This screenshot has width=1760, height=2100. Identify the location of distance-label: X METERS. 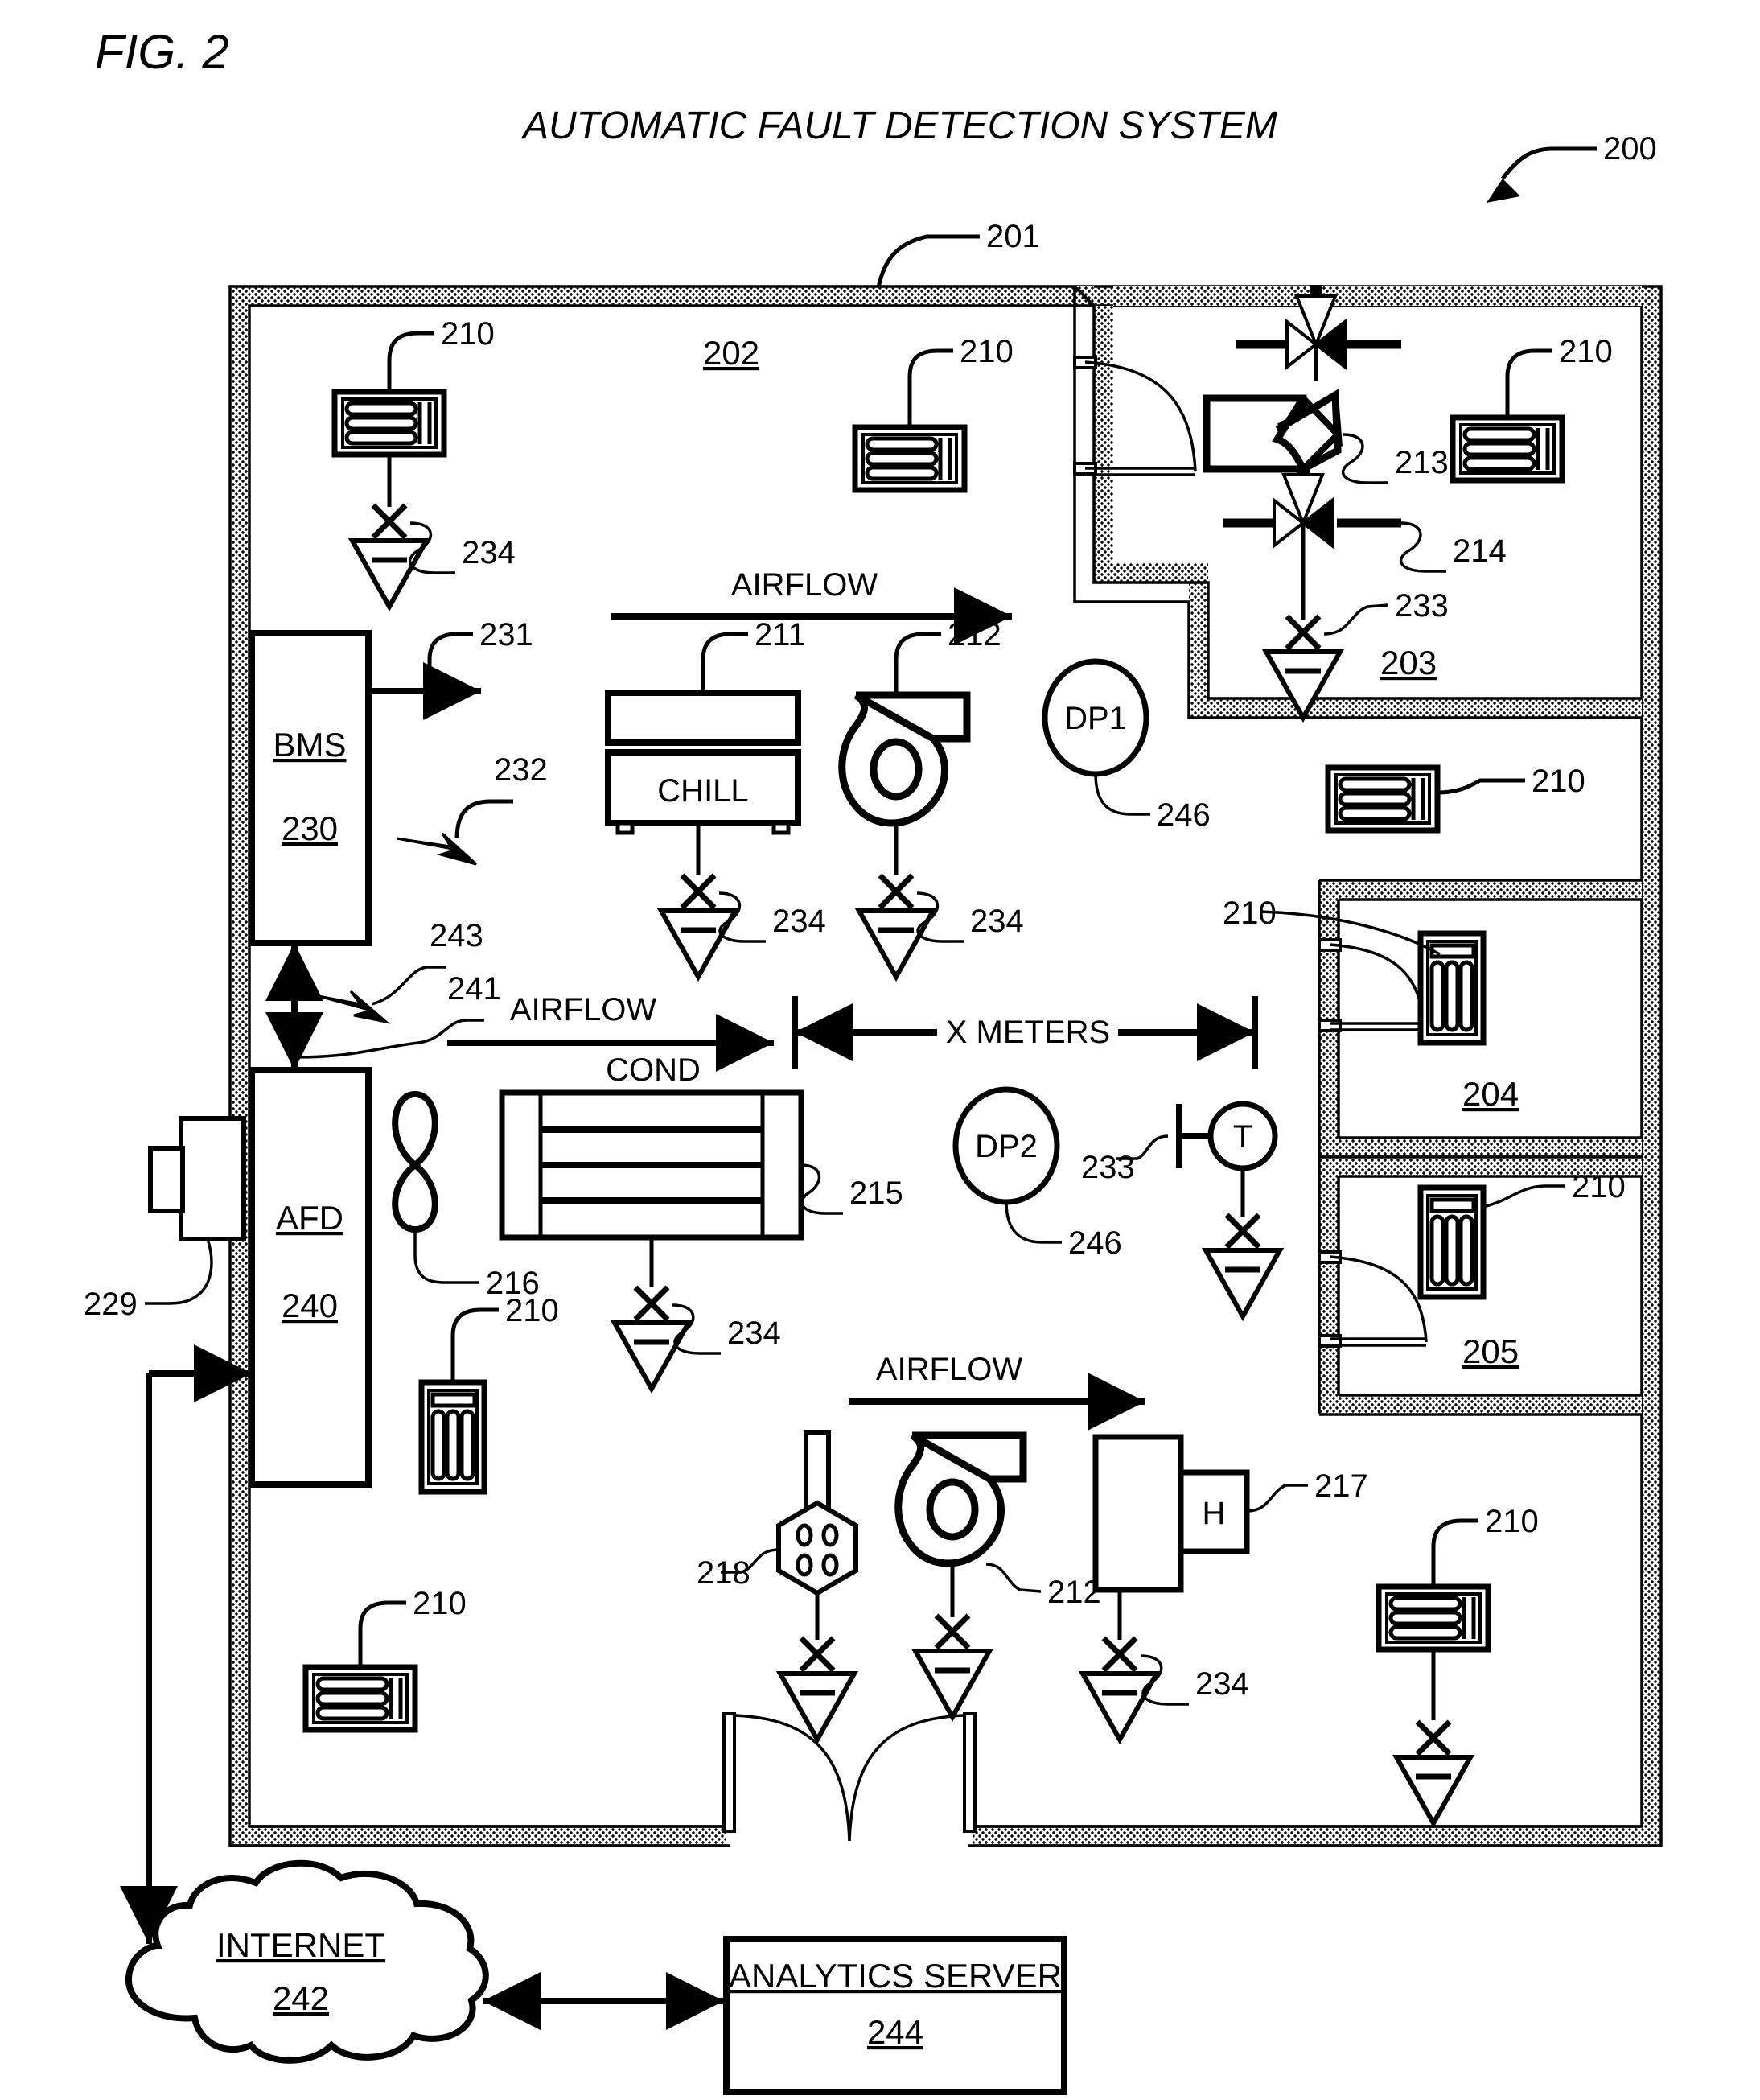
(1028, 1032).